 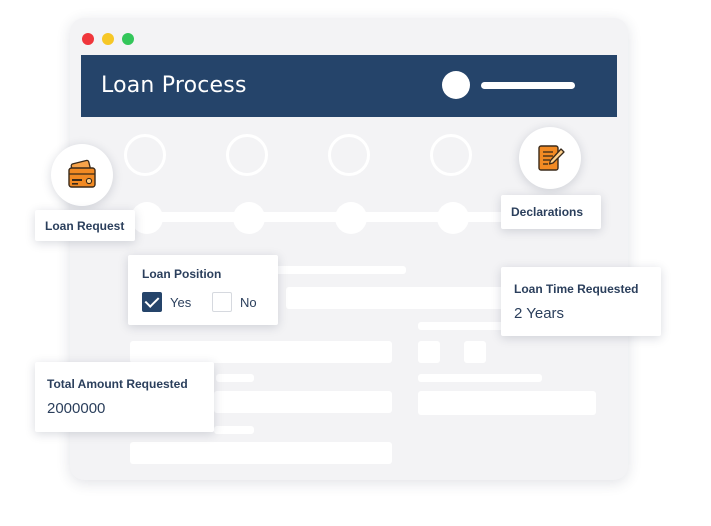 What do you see at coordinates (166, 302) in the screenshot?
I see `loan-position-yes-option: Yes` at bounding box center [166, 302].